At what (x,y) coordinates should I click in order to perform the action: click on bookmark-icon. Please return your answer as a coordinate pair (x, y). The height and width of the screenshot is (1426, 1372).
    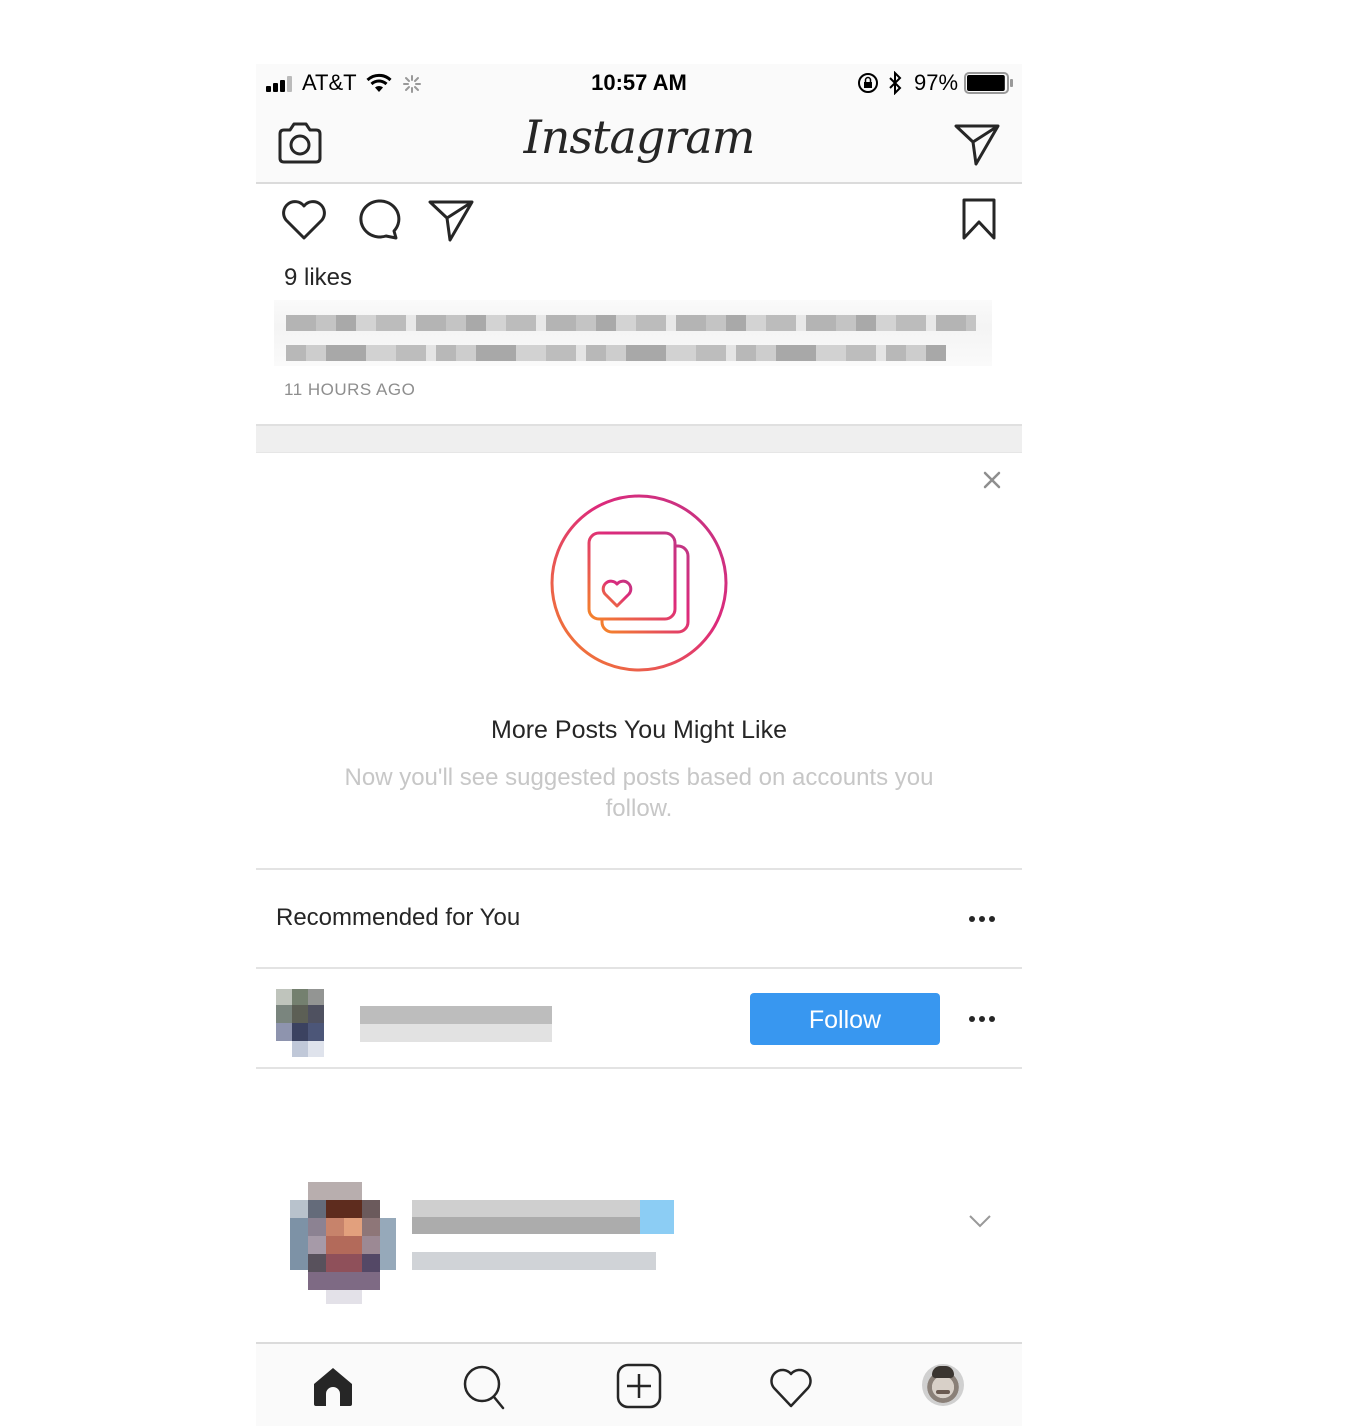
    Looking at the image, I should click on (979, 219).